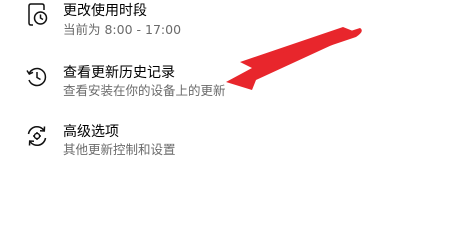 This screenshot has height=240, width=451. Describe the element at coordinates (37, 15) in the screenshot. I see `clock-alarm-icon` at that location.